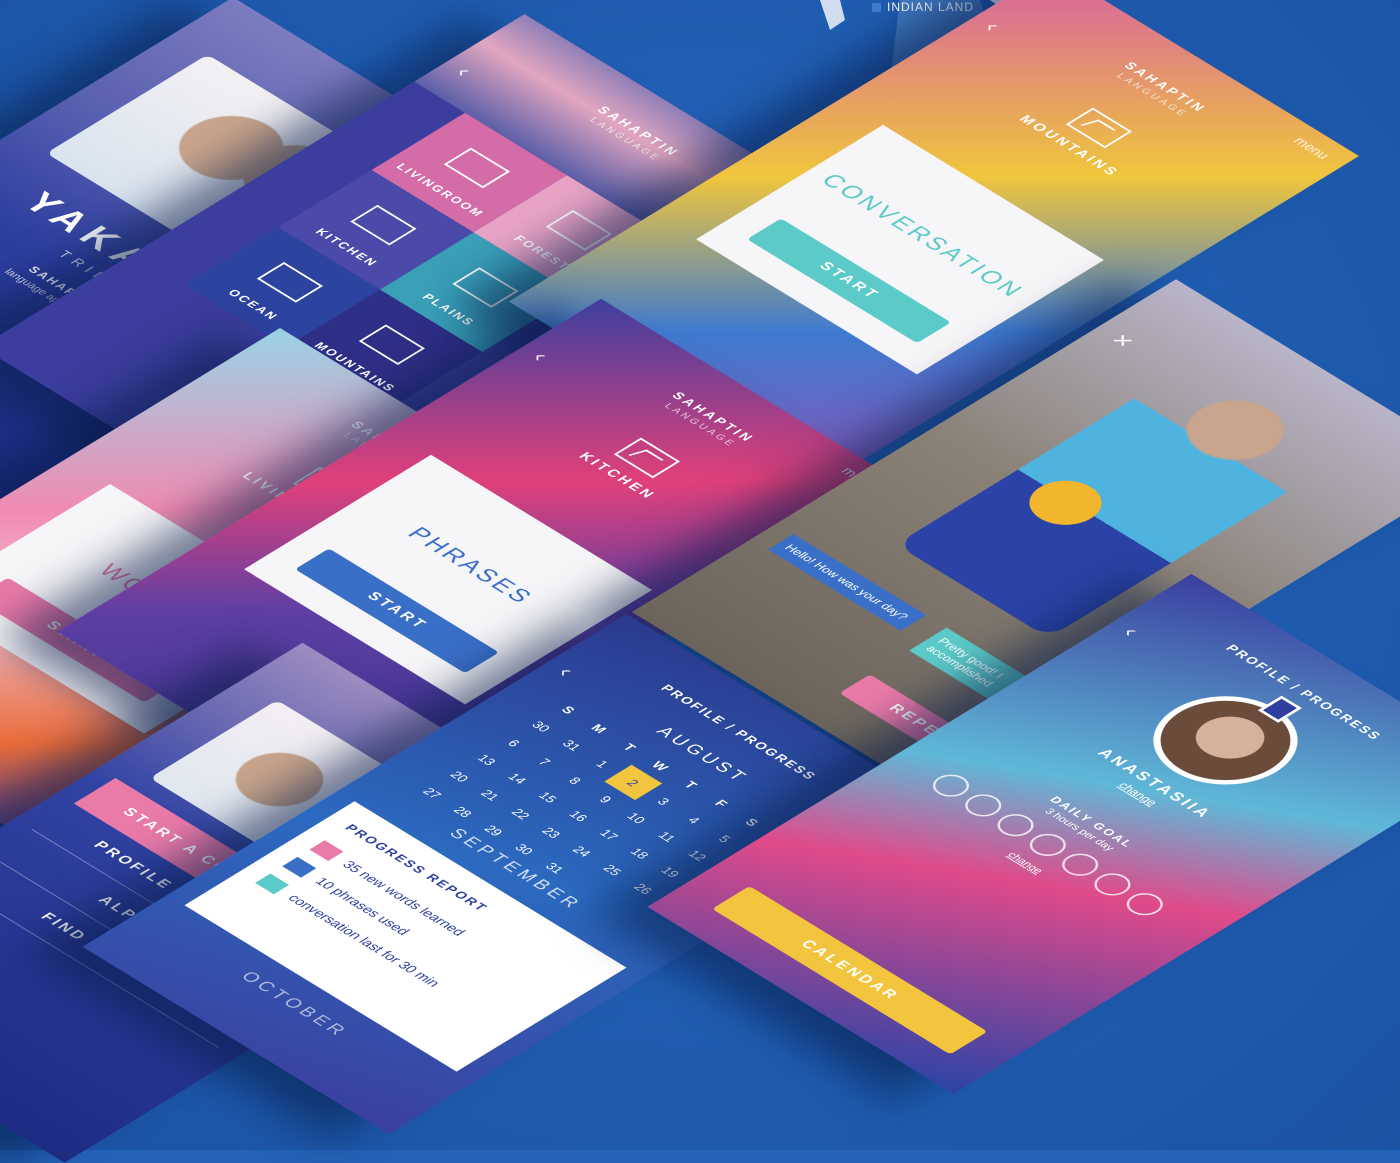 The image size is (1400, 1163). I want to click on conversation-card: CONVERSATION START, so click(900, 250).